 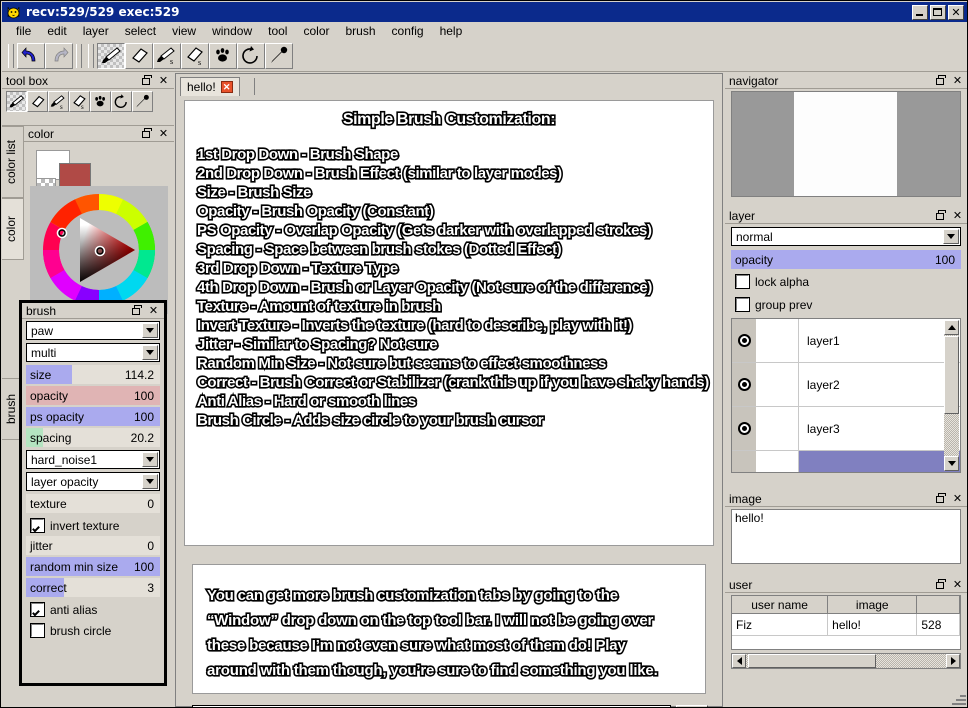 I want to click on undo-button, so click(x=31, y=55).